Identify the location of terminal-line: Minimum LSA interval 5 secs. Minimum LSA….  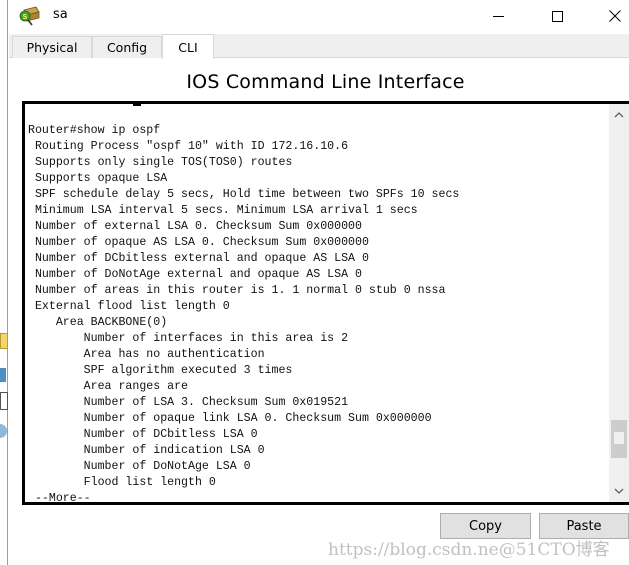
(223, 210).